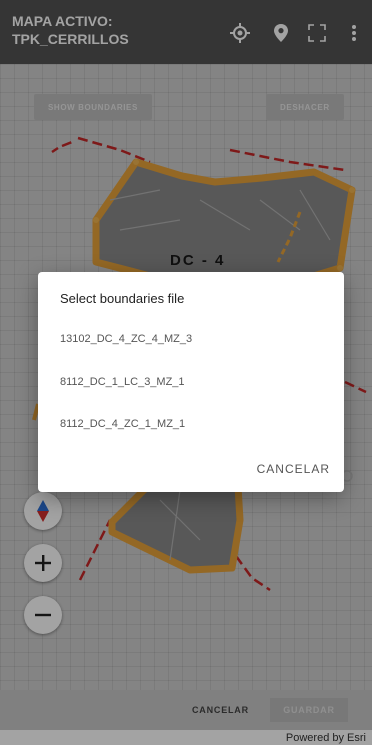 The width and height of the screenshot is (372, 745). I want to click on dialog-title: Select boundaries file, so click(122, 298).